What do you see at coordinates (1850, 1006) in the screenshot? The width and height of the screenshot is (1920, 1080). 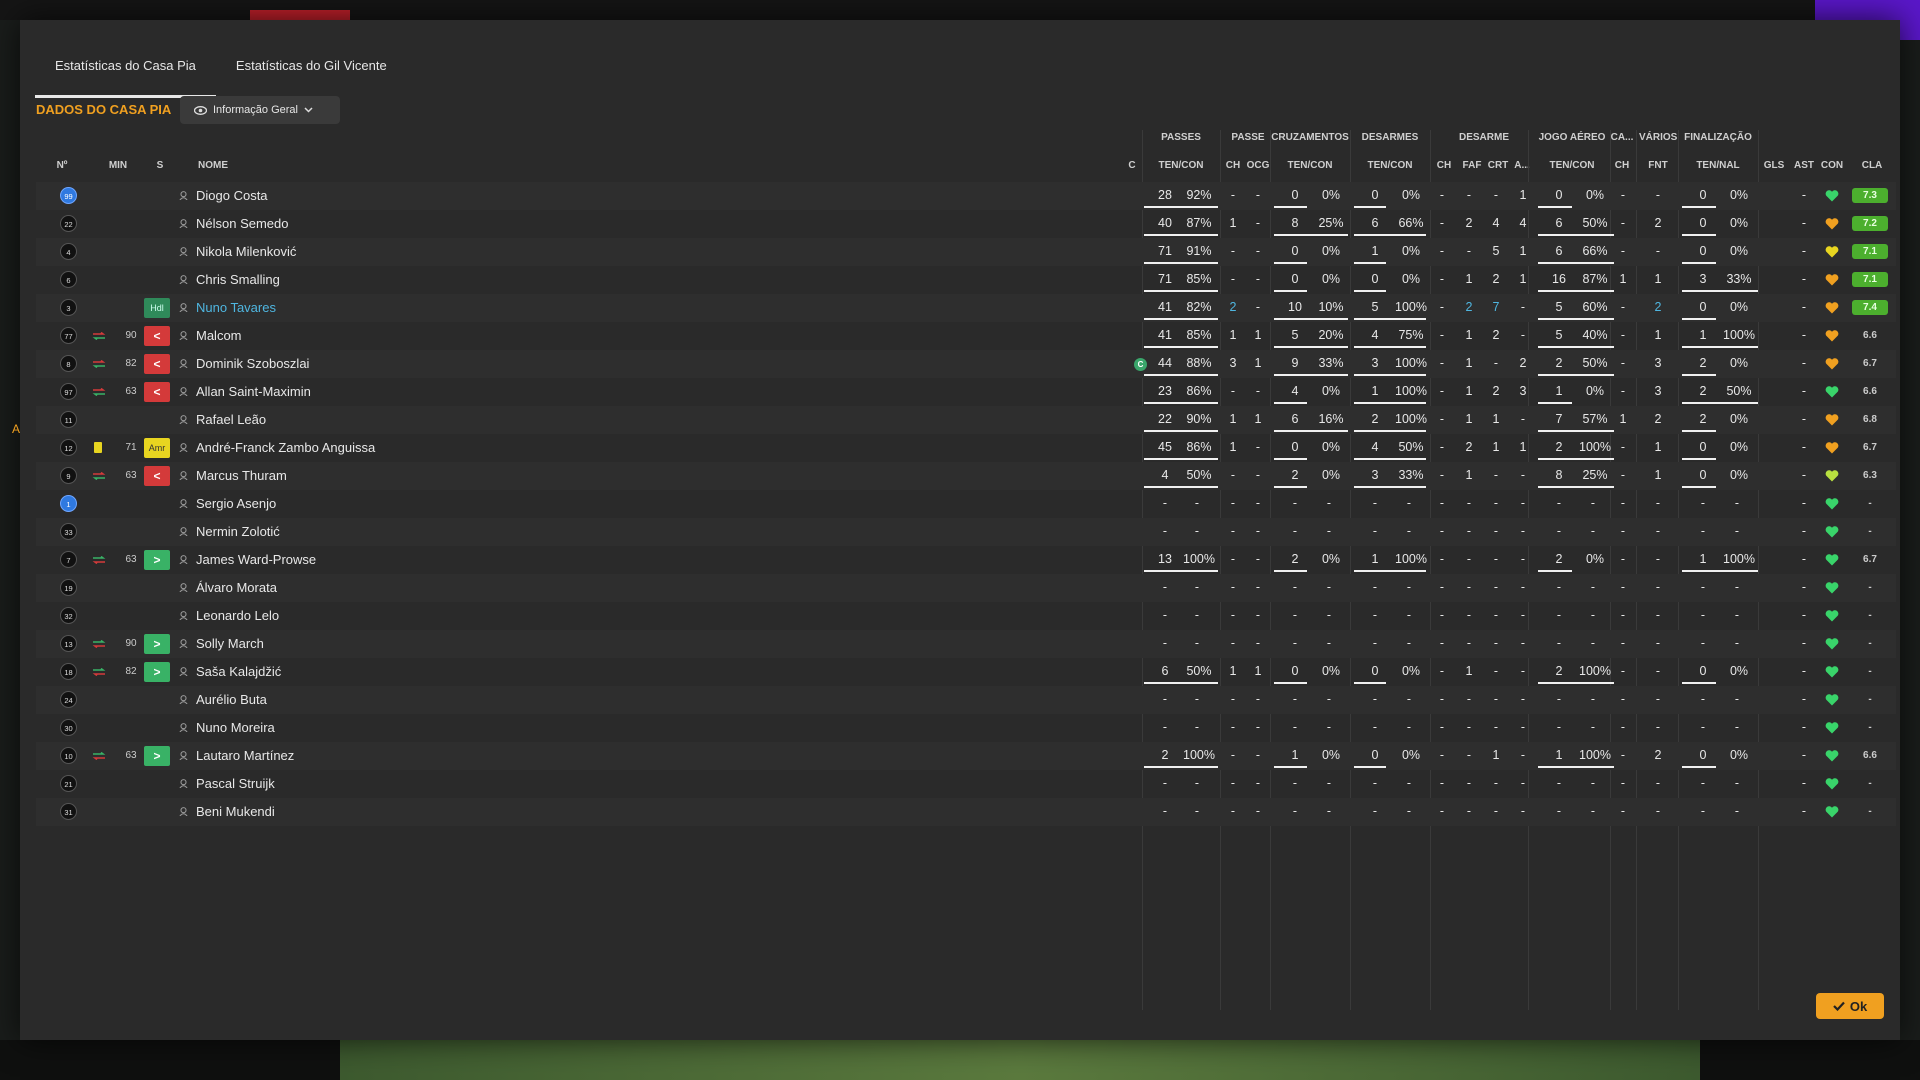 I see `ok-button: Ok` at bounding box center [1850, 1006].